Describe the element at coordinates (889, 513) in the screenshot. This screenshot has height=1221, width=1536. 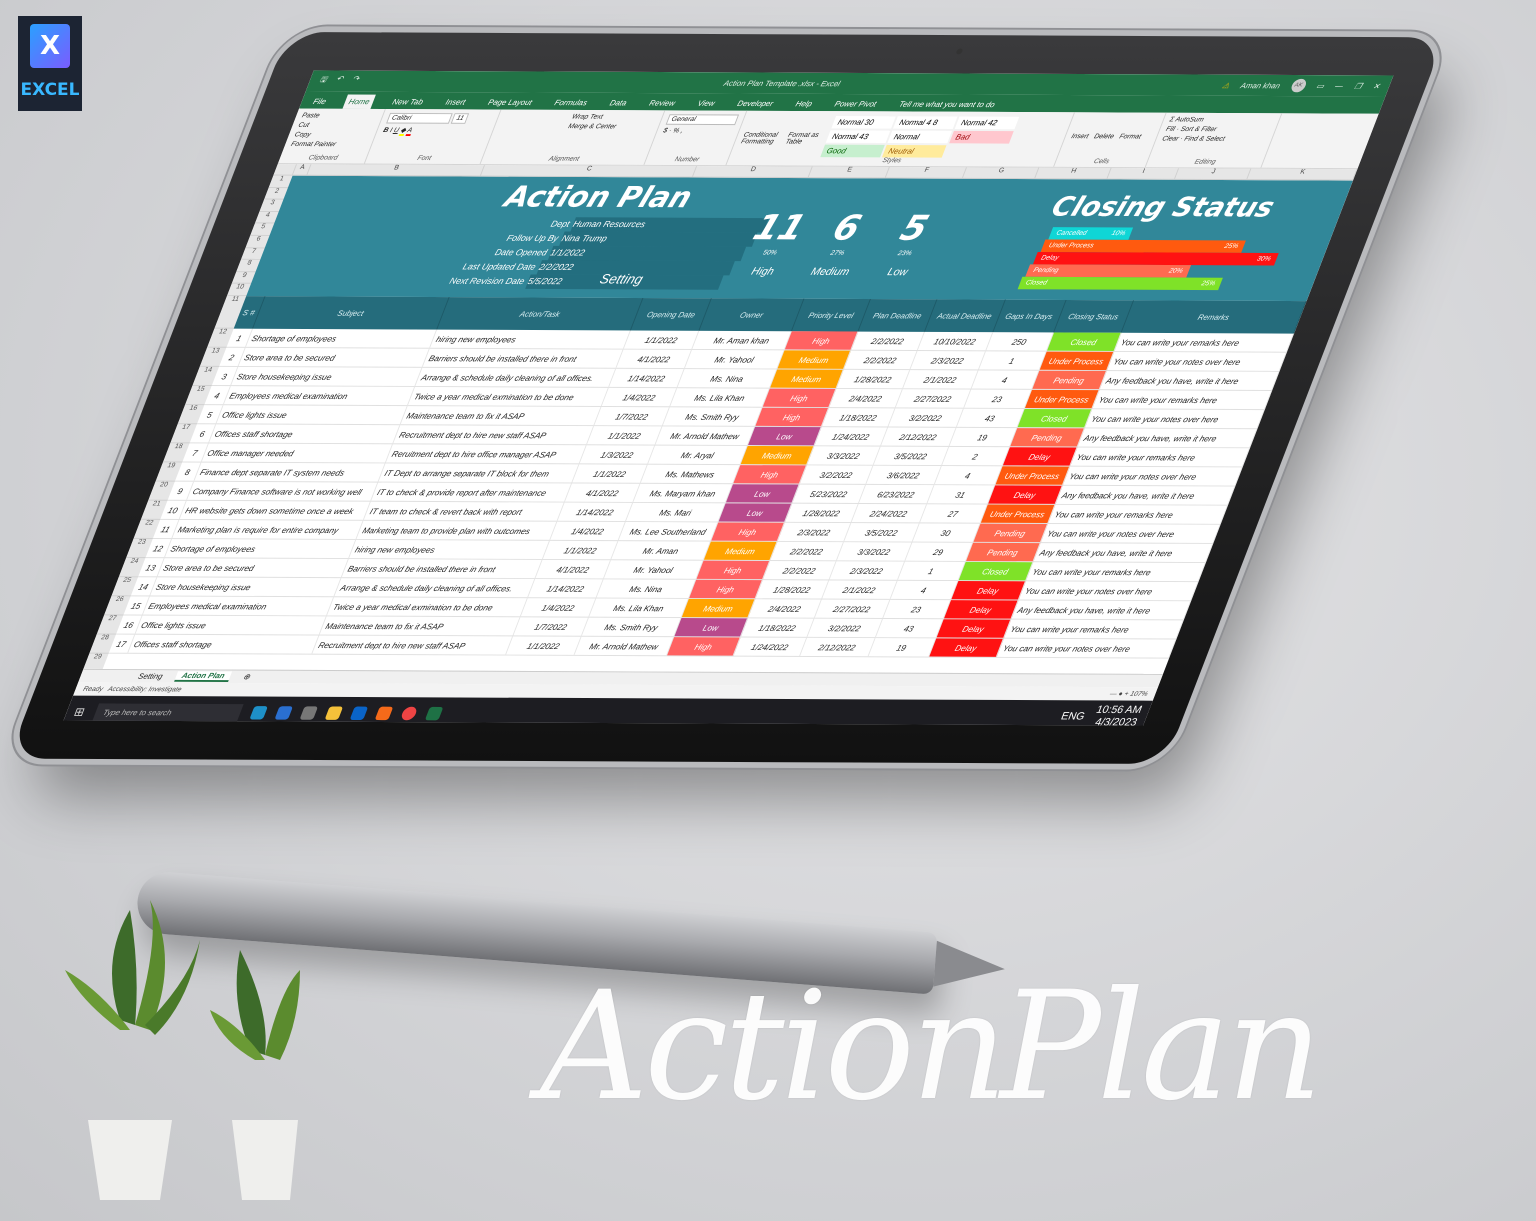
I see `cell-actual-deadline: 2/24/2022` at that location.